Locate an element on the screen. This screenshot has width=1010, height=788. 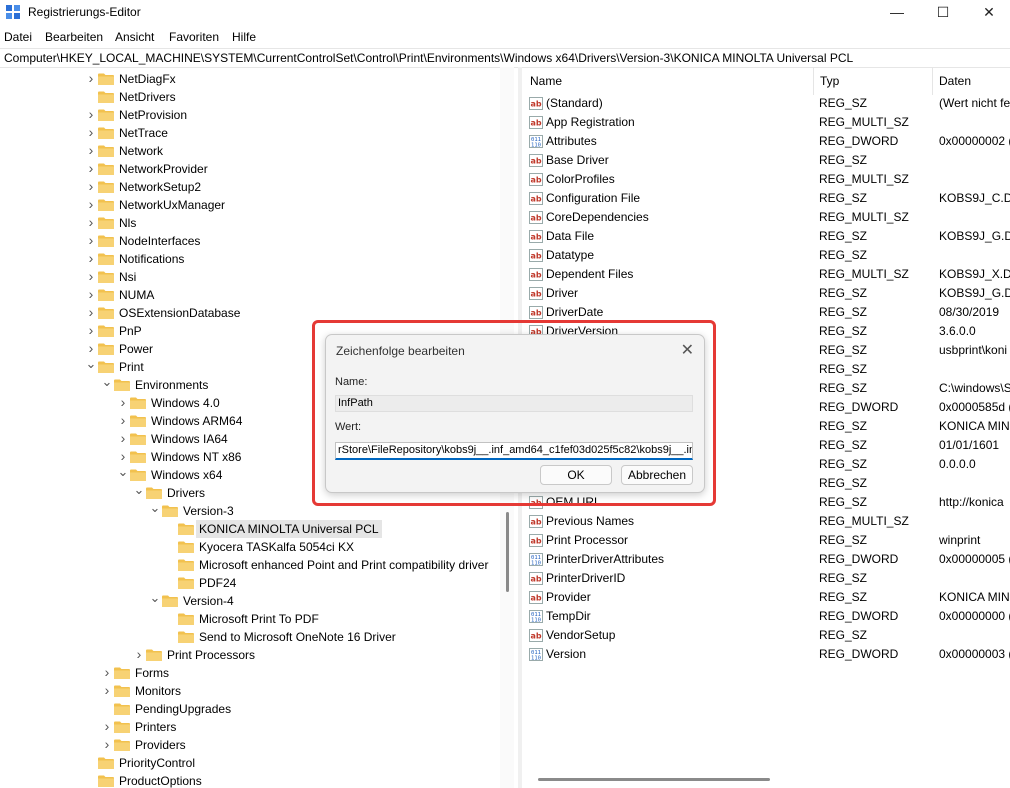
tree-item: › Printers is located at coordinates (250, 727).